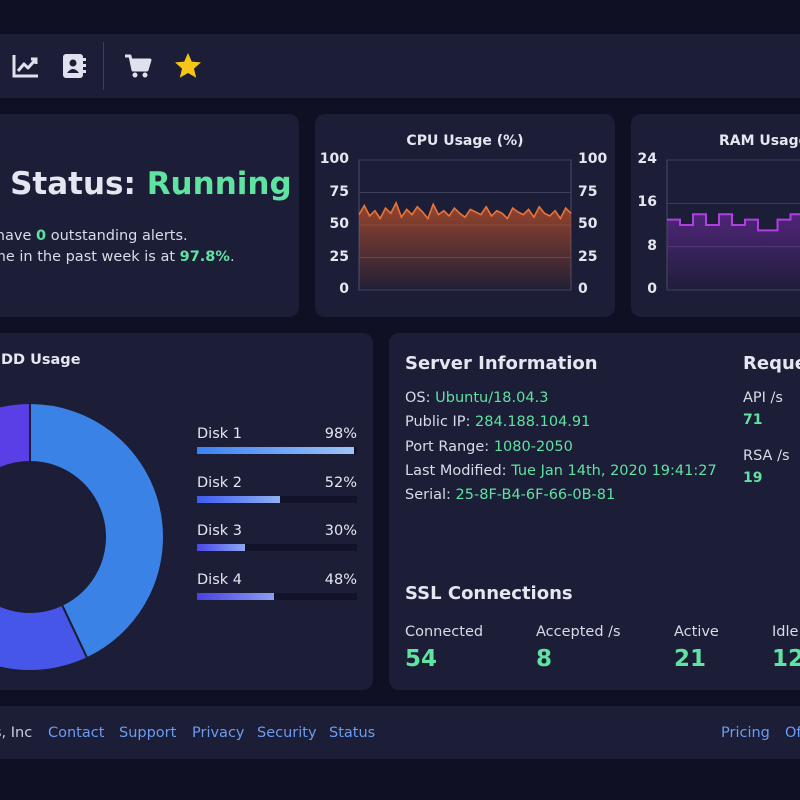  What do you see at coordinates (138, 66) in the screenshot?
I see `cart-icon` at bounding box center [138, 66].